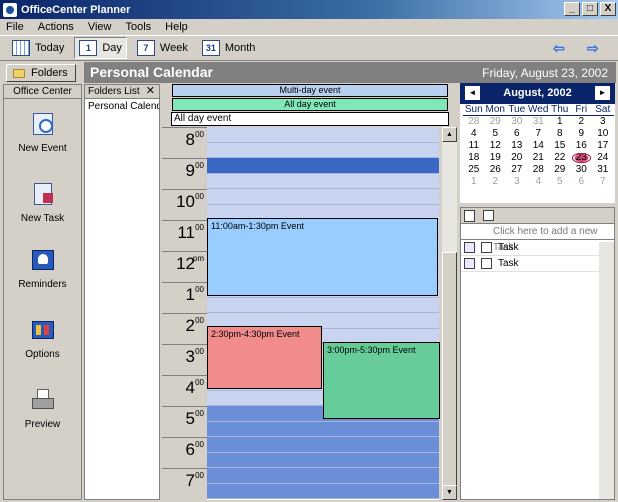  Describe the element at coordinates (582, 134) in the screenshot. I see `calendar-day: 9` at that location.